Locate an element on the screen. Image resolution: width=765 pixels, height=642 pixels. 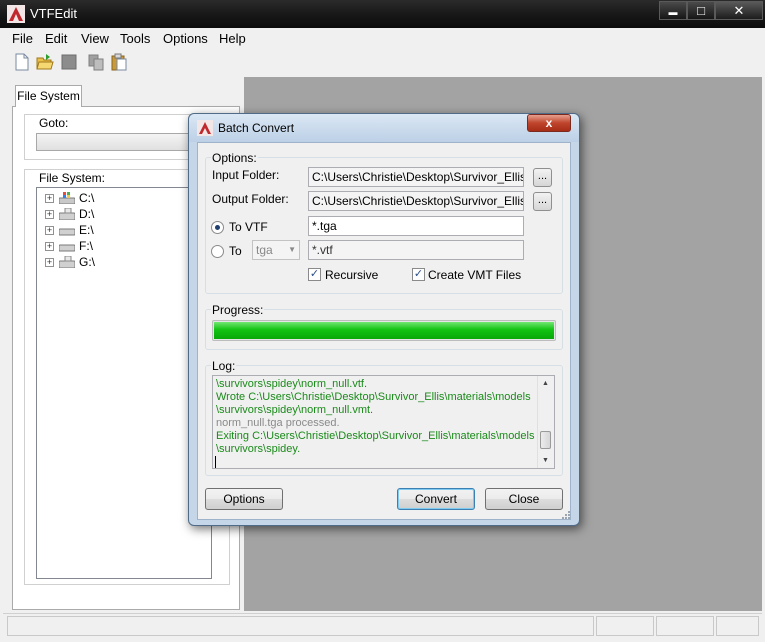
copy-icon is located at coordinates (96, 62).